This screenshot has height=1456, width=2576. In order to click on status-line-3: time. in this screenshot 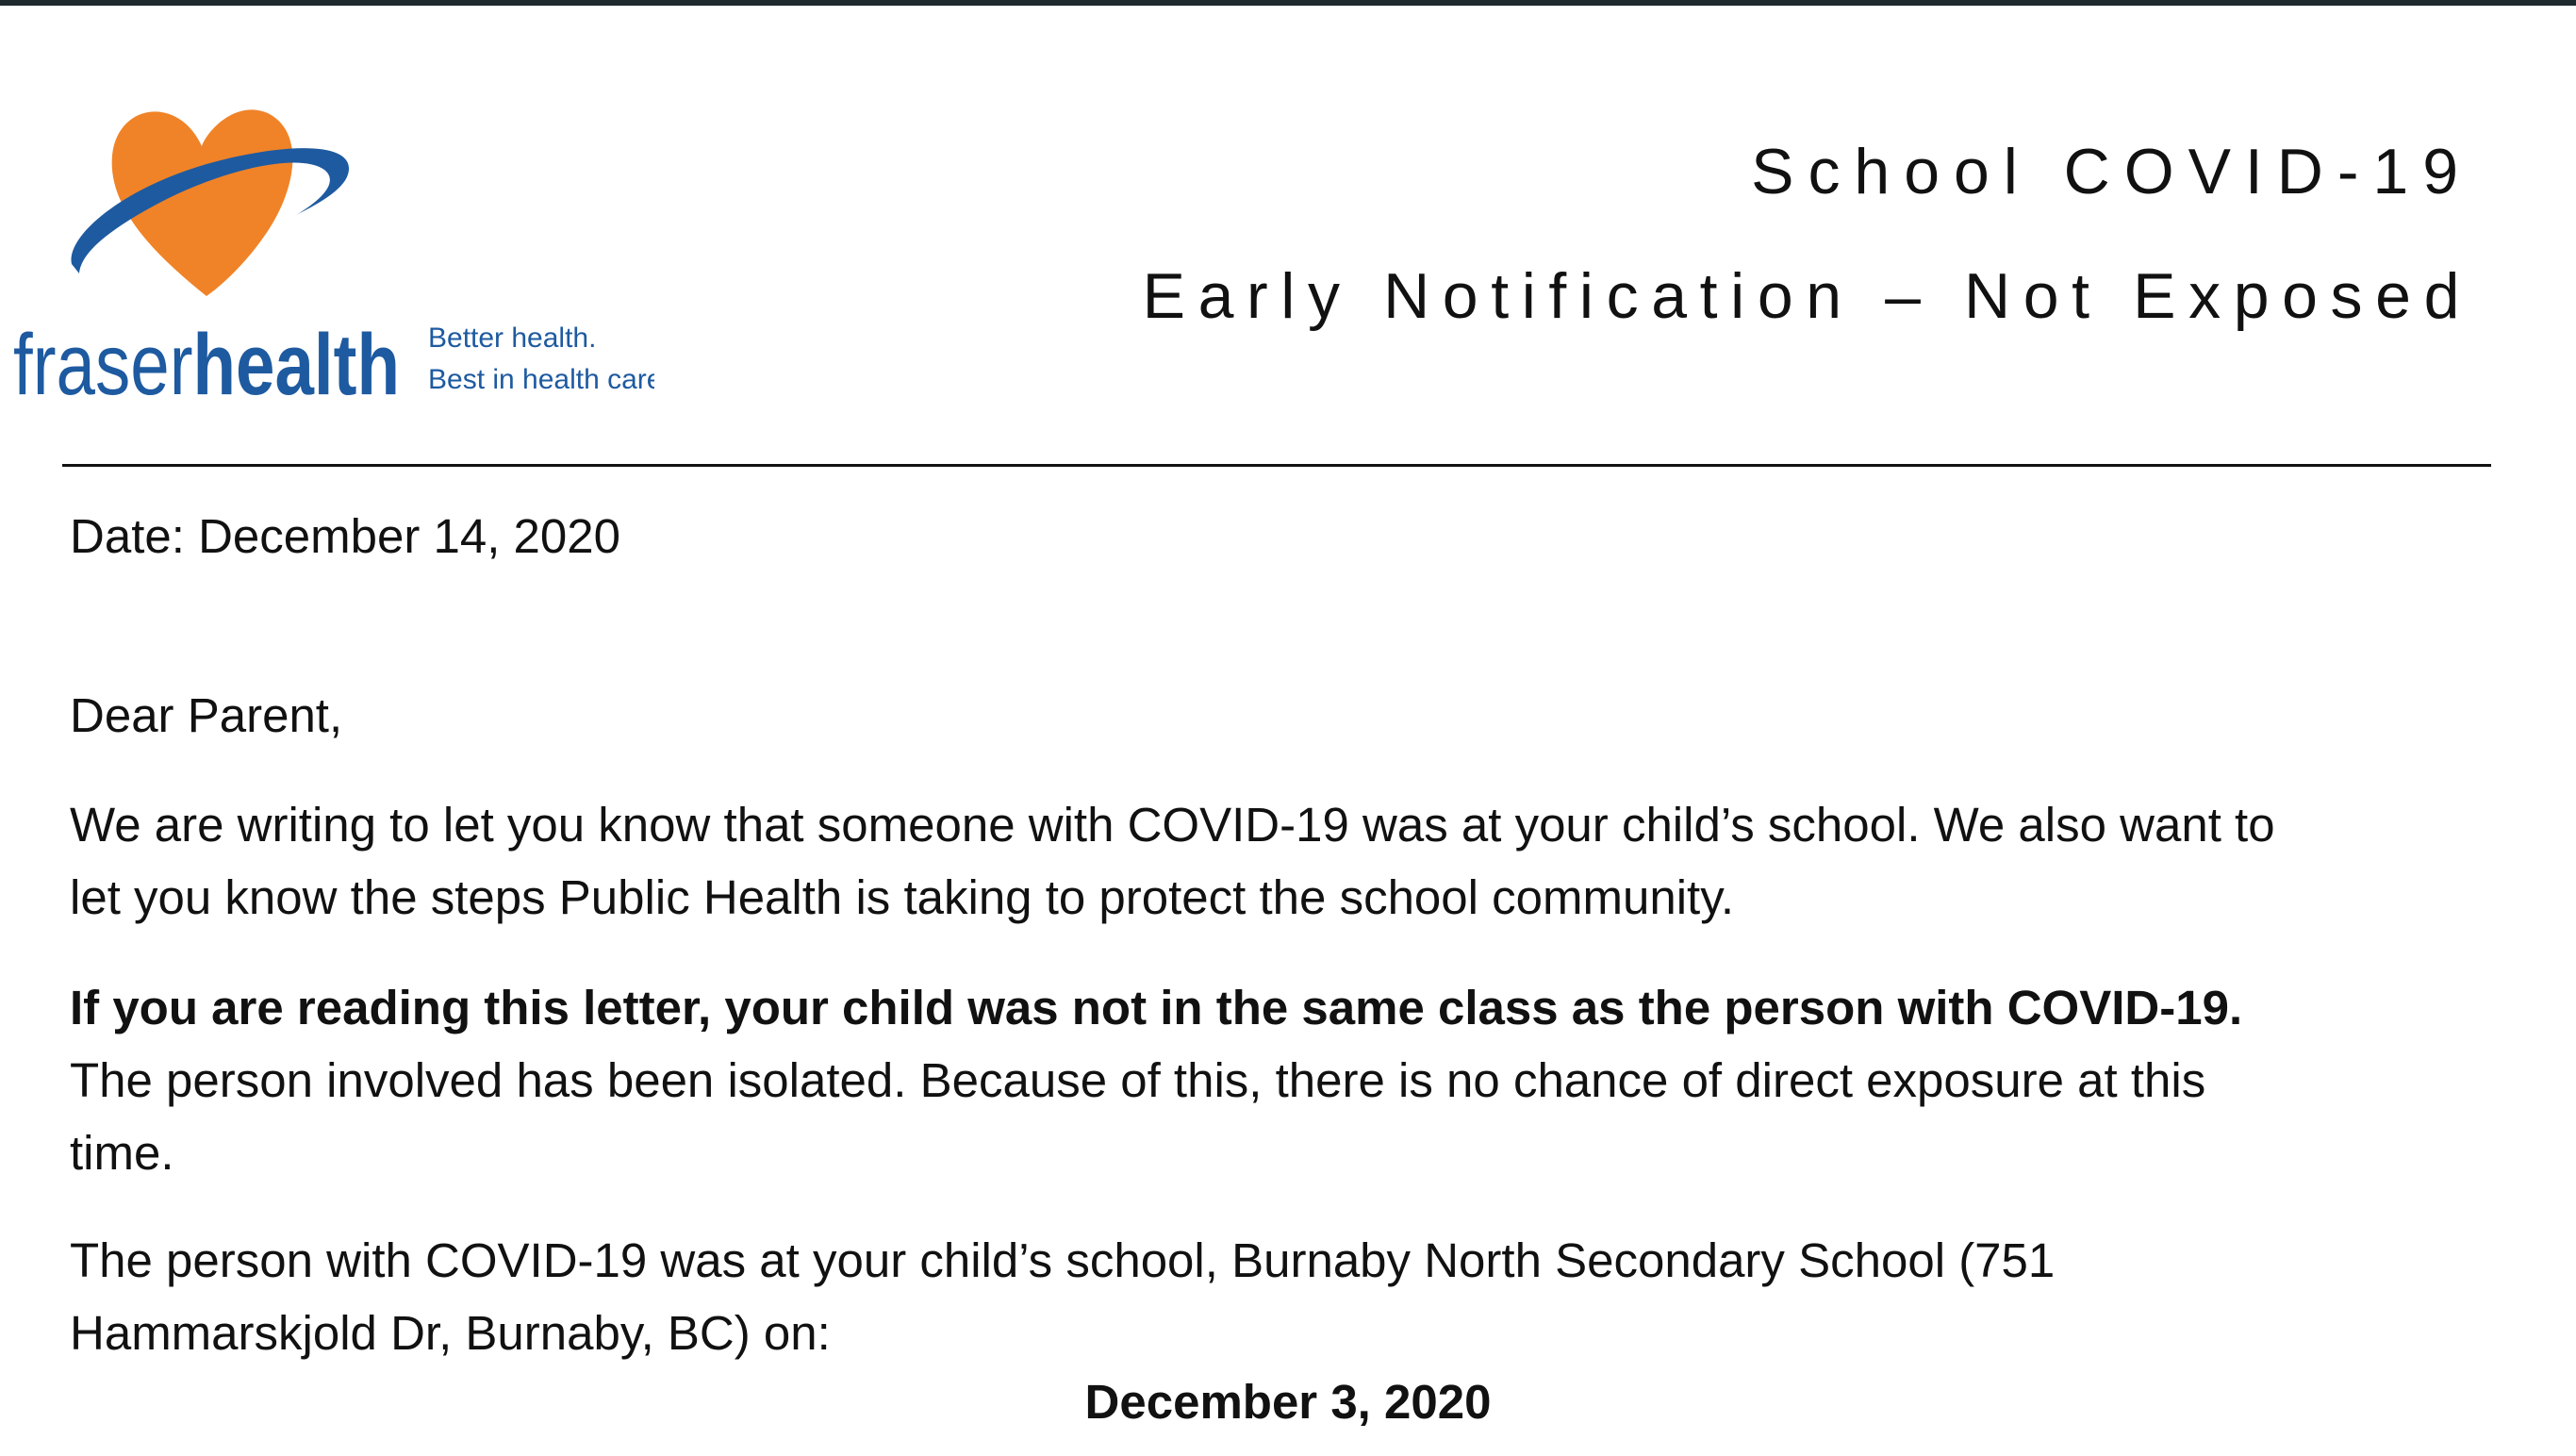, I will do `click(122, 1153)`.